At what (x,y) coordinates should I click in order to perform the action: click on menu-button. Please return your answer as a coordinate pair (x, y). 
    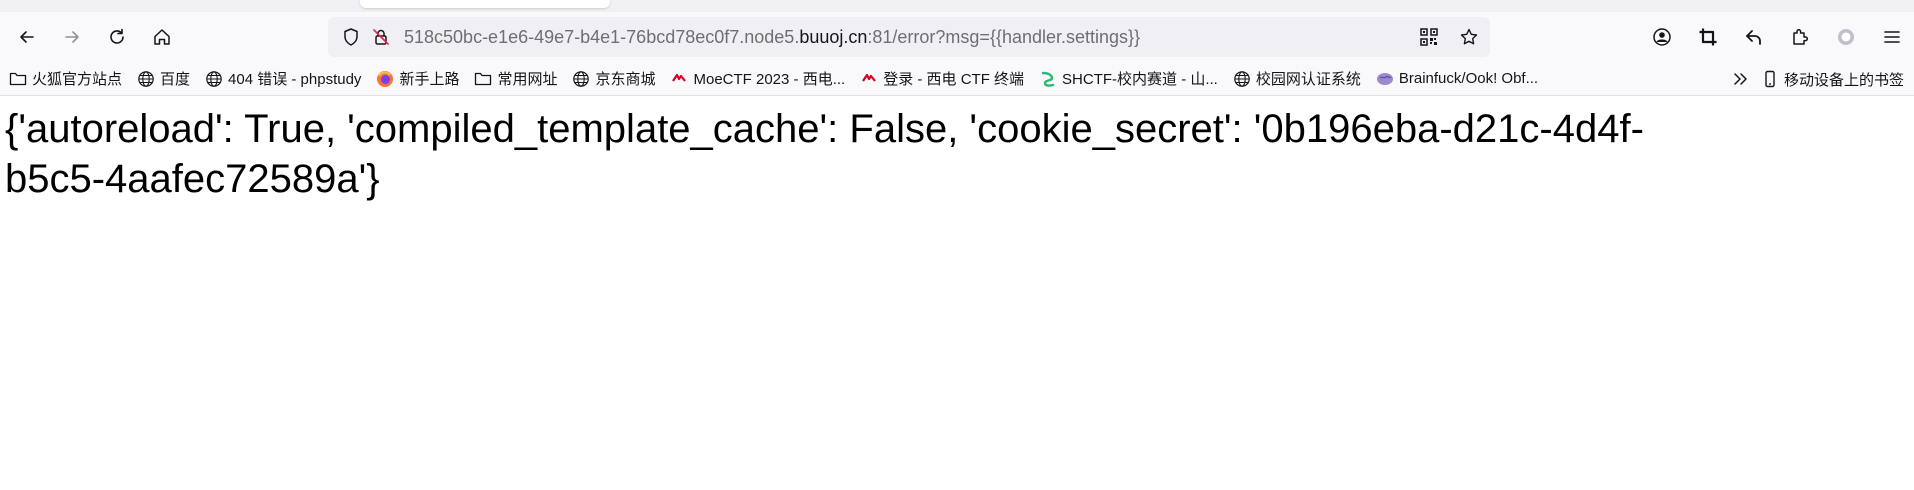
    Looking at the image, I should click on (1892, 37).